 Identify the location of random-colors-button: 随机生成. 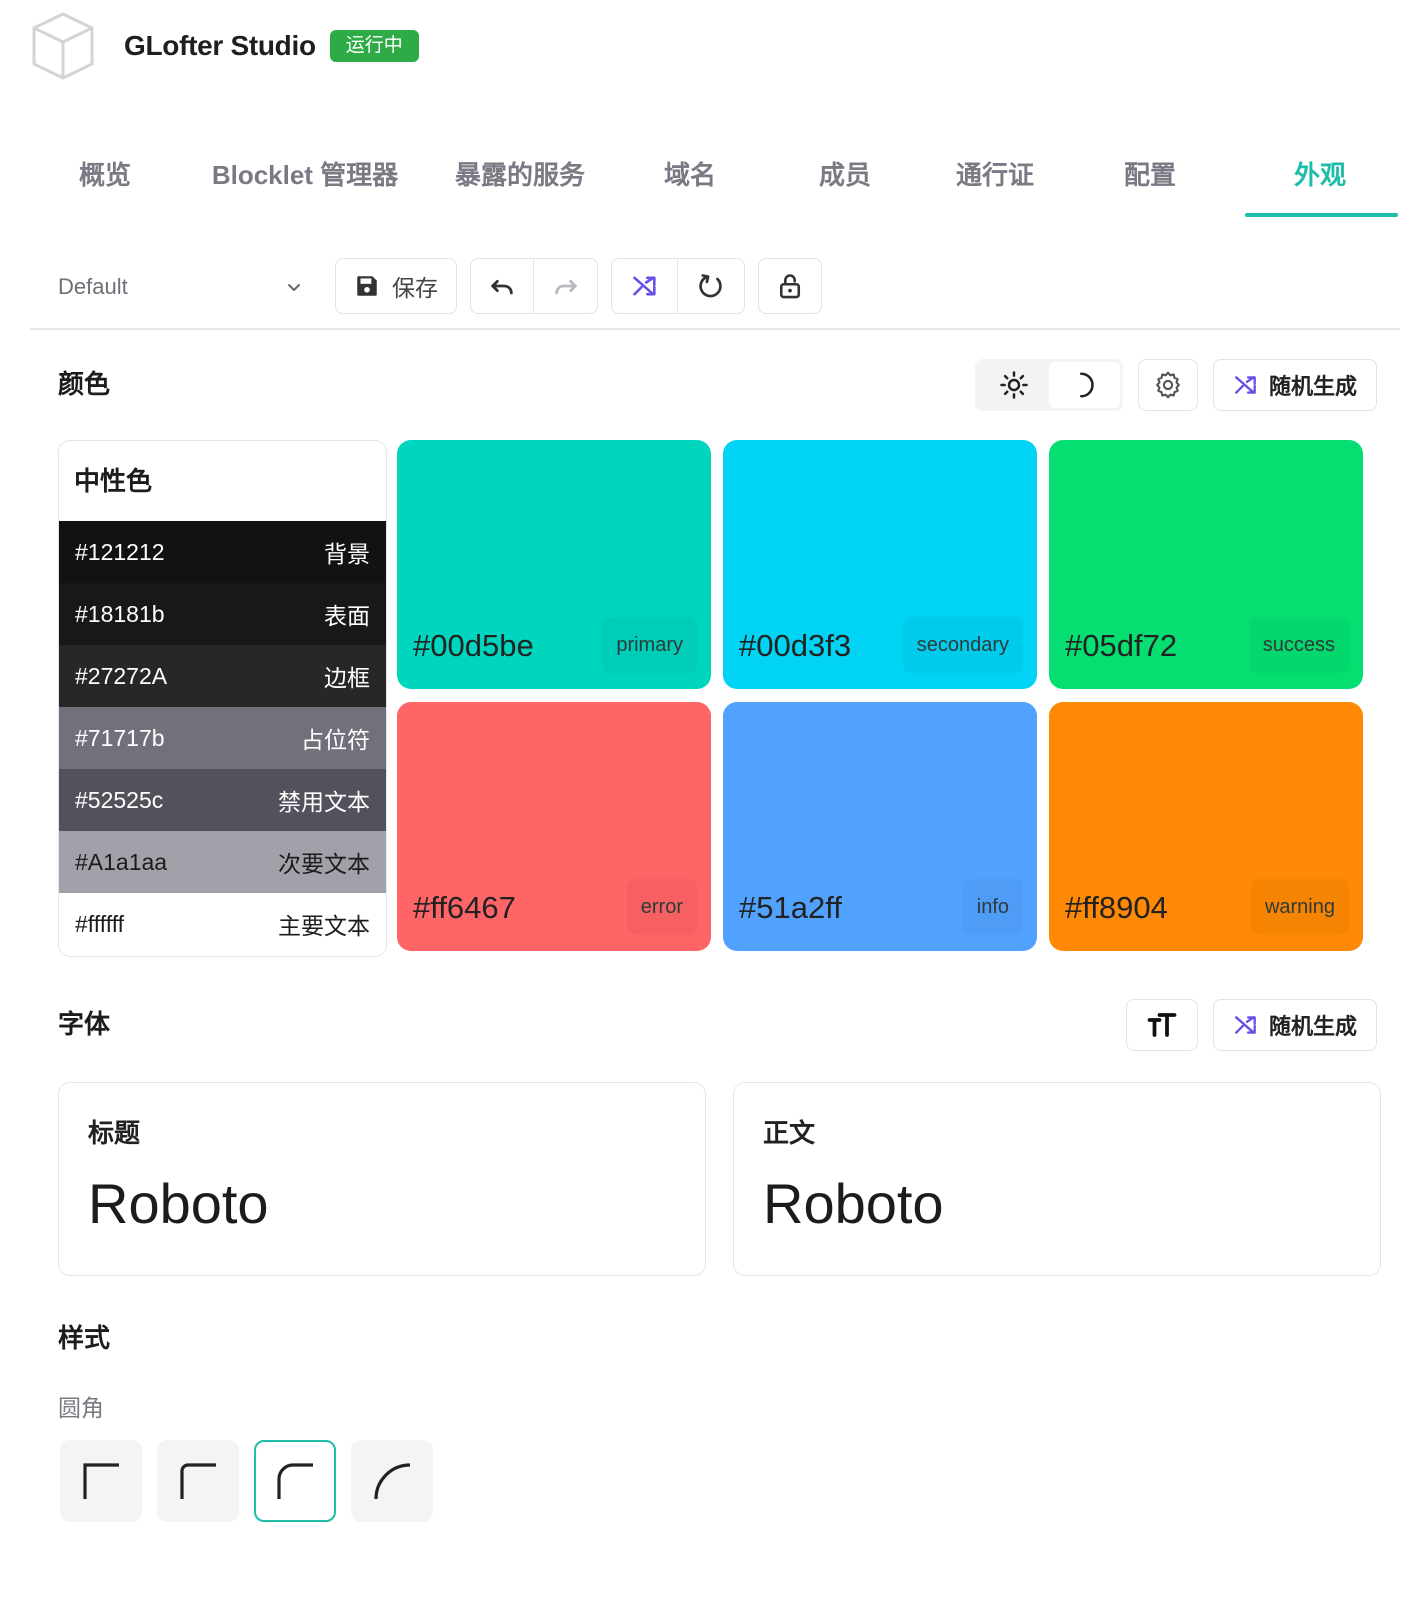
(1295, 385).